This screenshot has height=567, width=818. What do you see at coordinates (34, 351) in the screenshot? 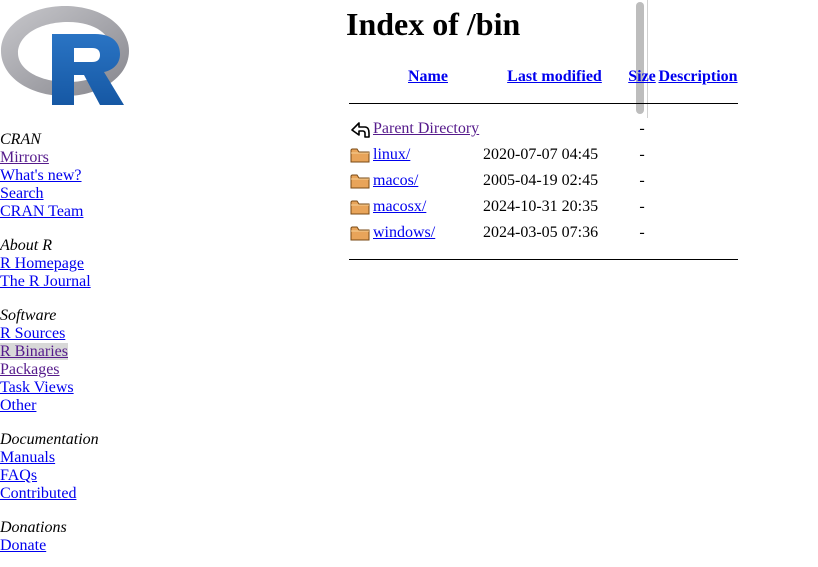
I see `nav-link-label: R Binaries` at bounding box center [34, 351].